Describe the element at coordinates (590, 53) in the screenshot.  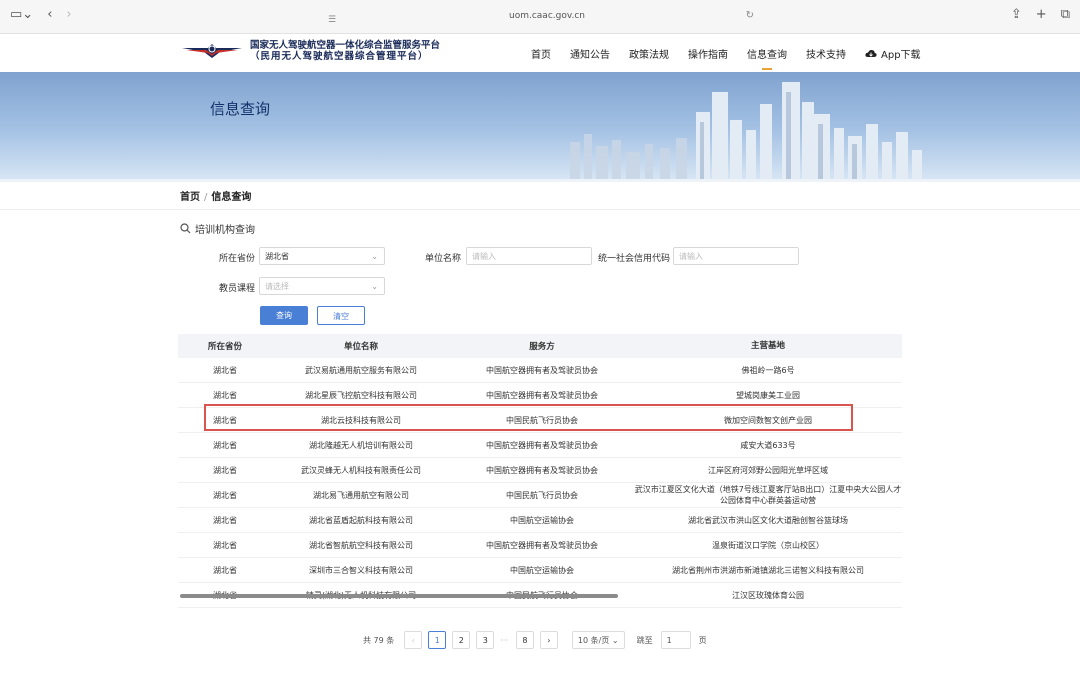
I see `nav-notices: 通知公告` at that location.